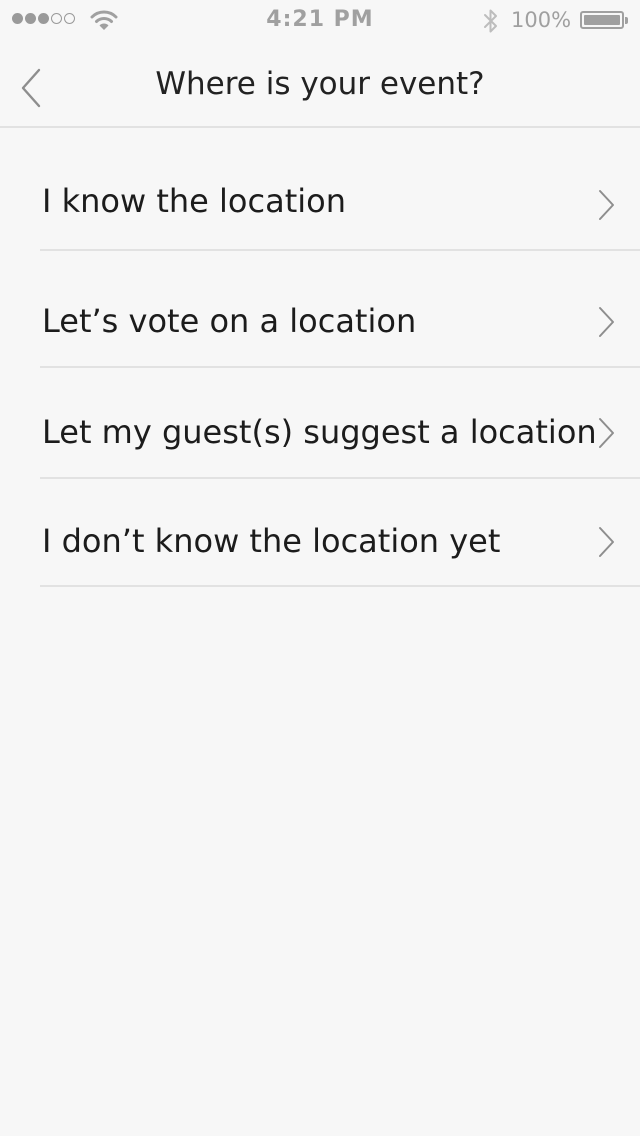  Describe the element at coordinates (541, 20) in the screenshot. I see `battery-percentage: 100%` at that location.